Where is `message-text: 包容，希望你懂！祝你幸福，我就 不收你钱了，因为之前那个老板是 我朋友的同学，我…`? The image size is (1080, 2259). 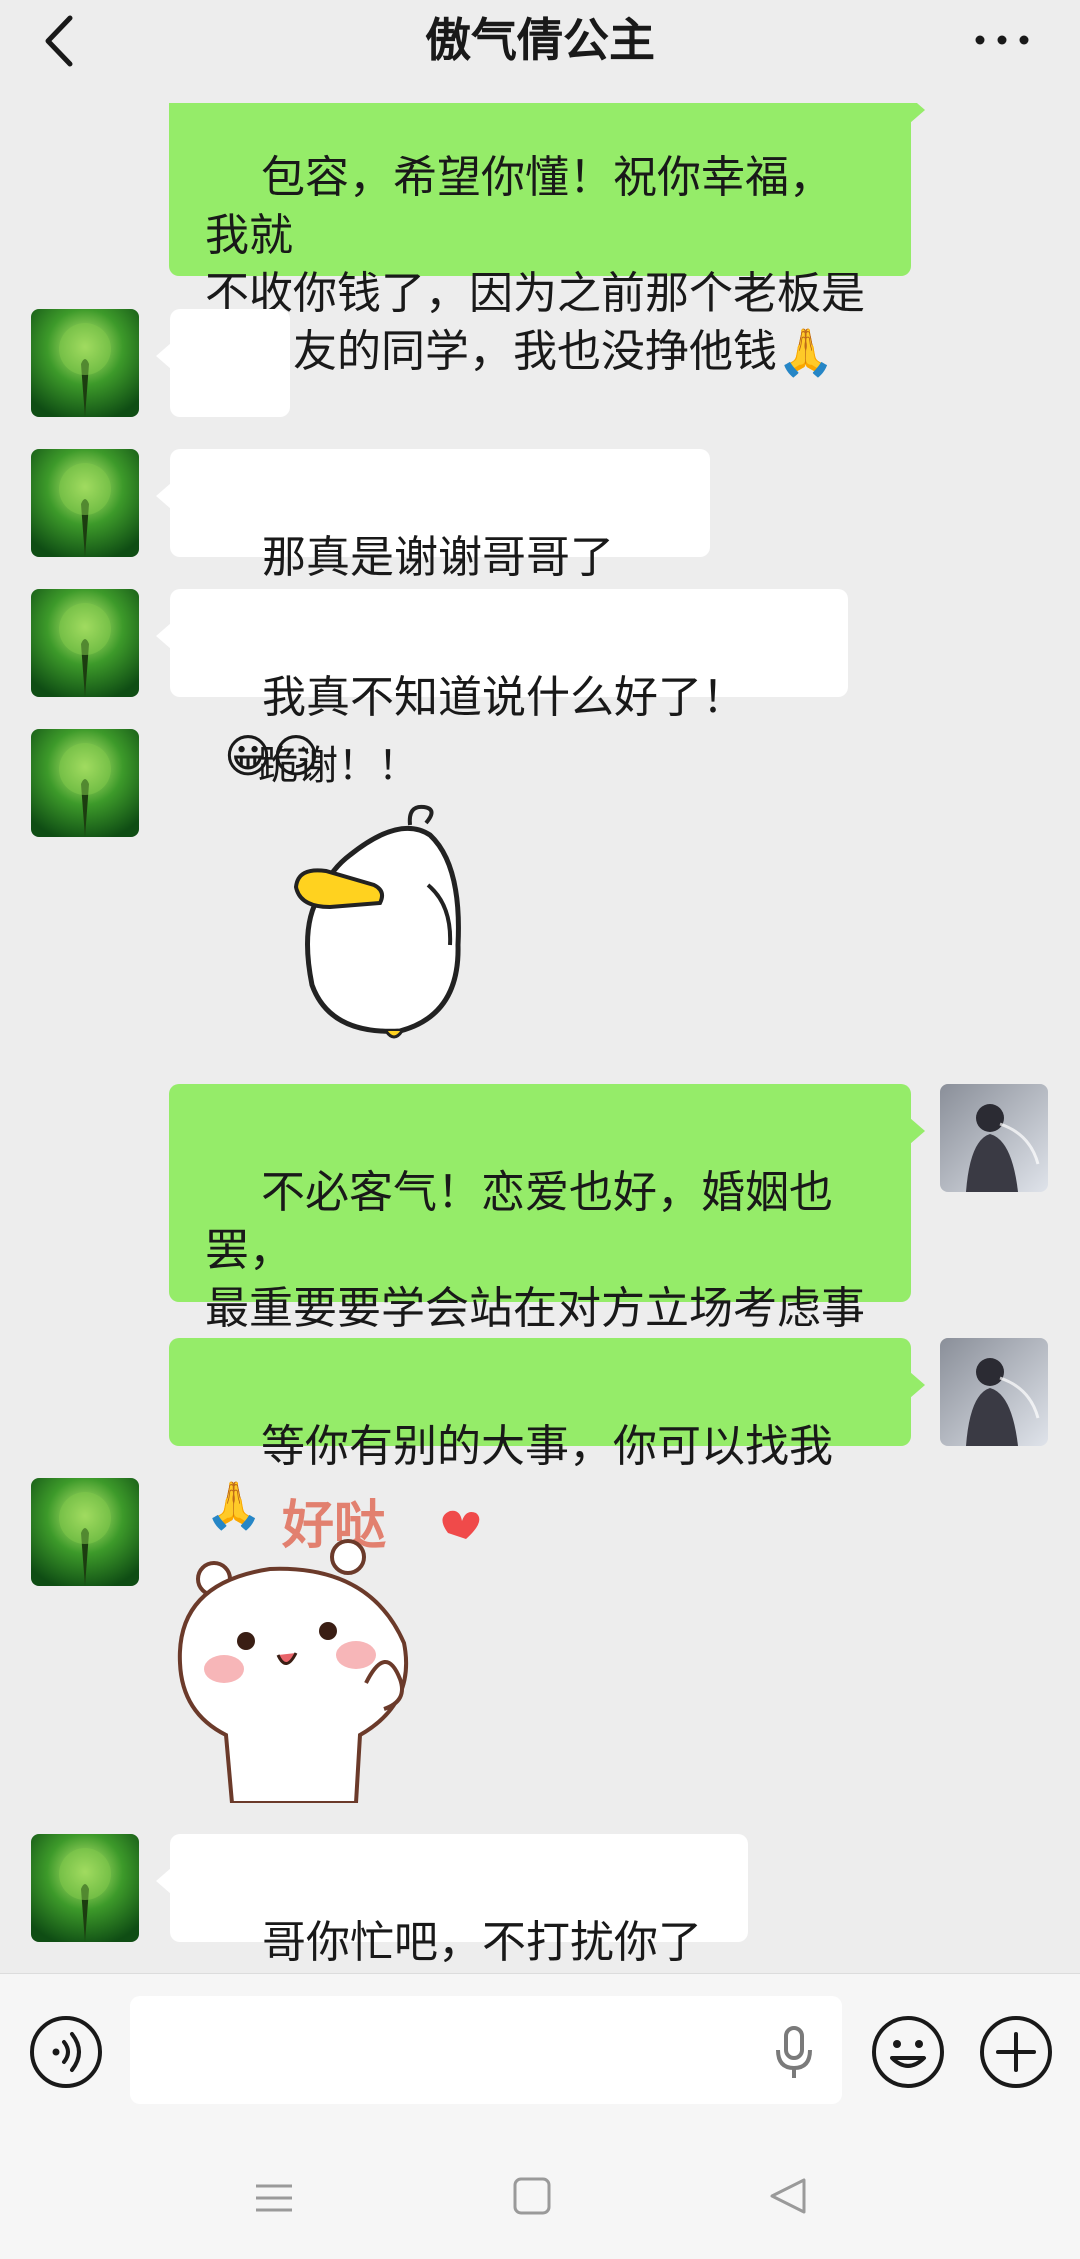
message-text: 包容，希望你懂！祝你幸福，我就 不收你钱了，因为之前那个老板是 我朋友的同学，我… is located at coordinates (535, 264).